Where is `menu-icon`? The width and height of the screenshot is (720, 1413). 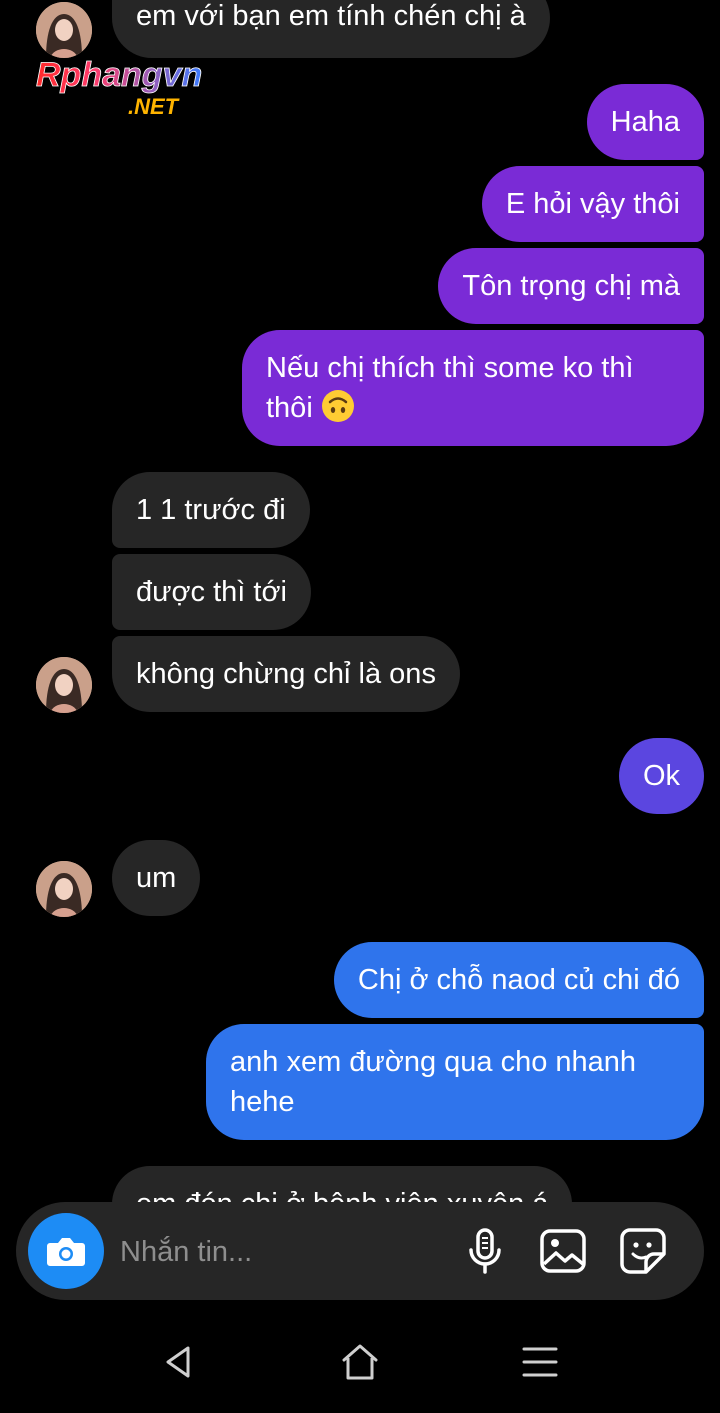
menu-icon is located at coordinates (540, 1362).